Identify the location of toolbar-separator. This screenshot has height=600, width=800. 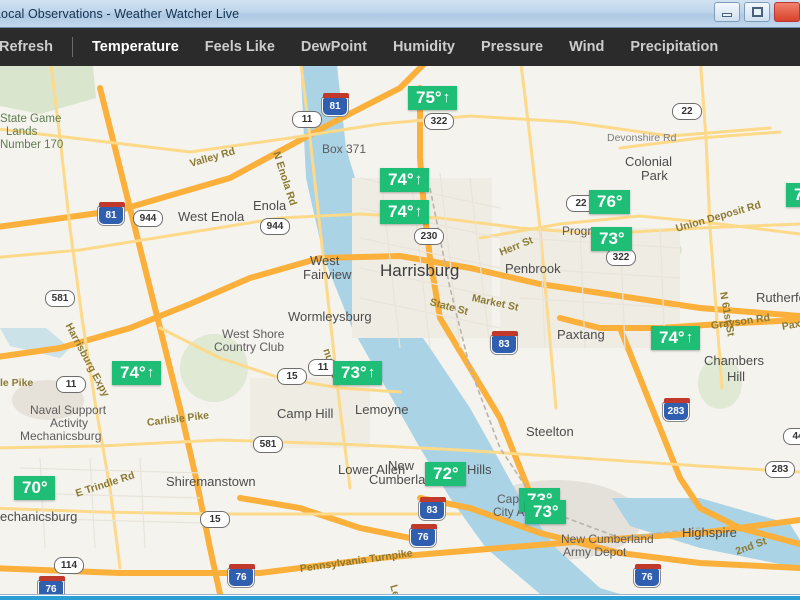
(72, 47).